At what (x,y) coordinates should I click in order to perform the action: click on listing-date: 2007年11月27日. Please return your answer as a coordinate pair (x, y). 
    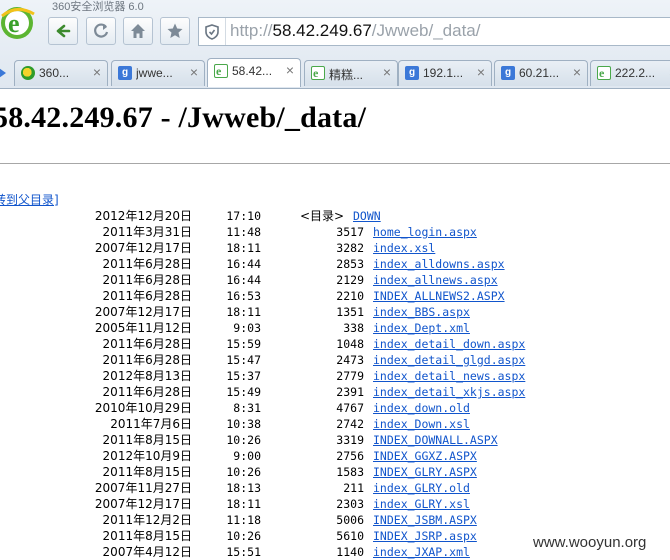
    Looking at the image, I should click on (143, 488).